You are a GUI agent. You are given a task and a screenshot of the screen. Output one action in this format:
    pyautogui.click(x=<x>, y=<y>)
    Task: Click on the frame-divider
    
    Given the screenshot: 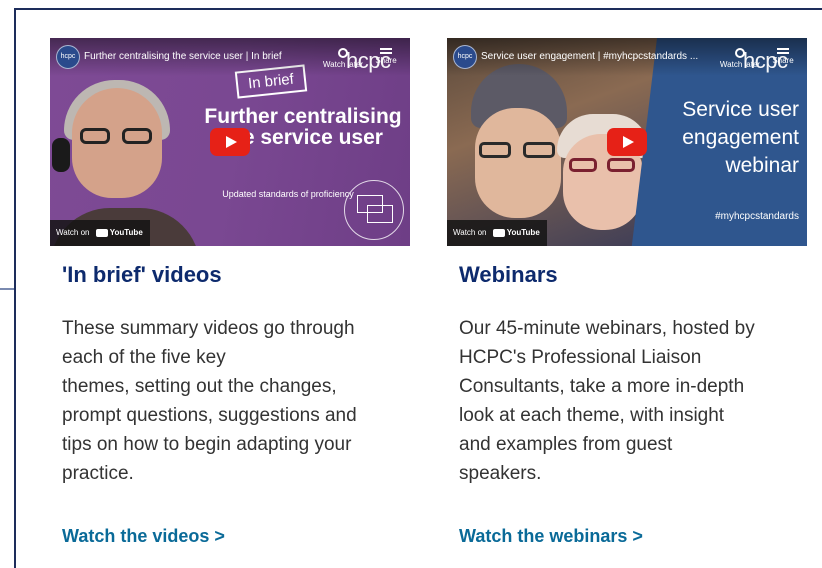 What is the action you would take?
    pyautogui.click(x=7, y=289)
    